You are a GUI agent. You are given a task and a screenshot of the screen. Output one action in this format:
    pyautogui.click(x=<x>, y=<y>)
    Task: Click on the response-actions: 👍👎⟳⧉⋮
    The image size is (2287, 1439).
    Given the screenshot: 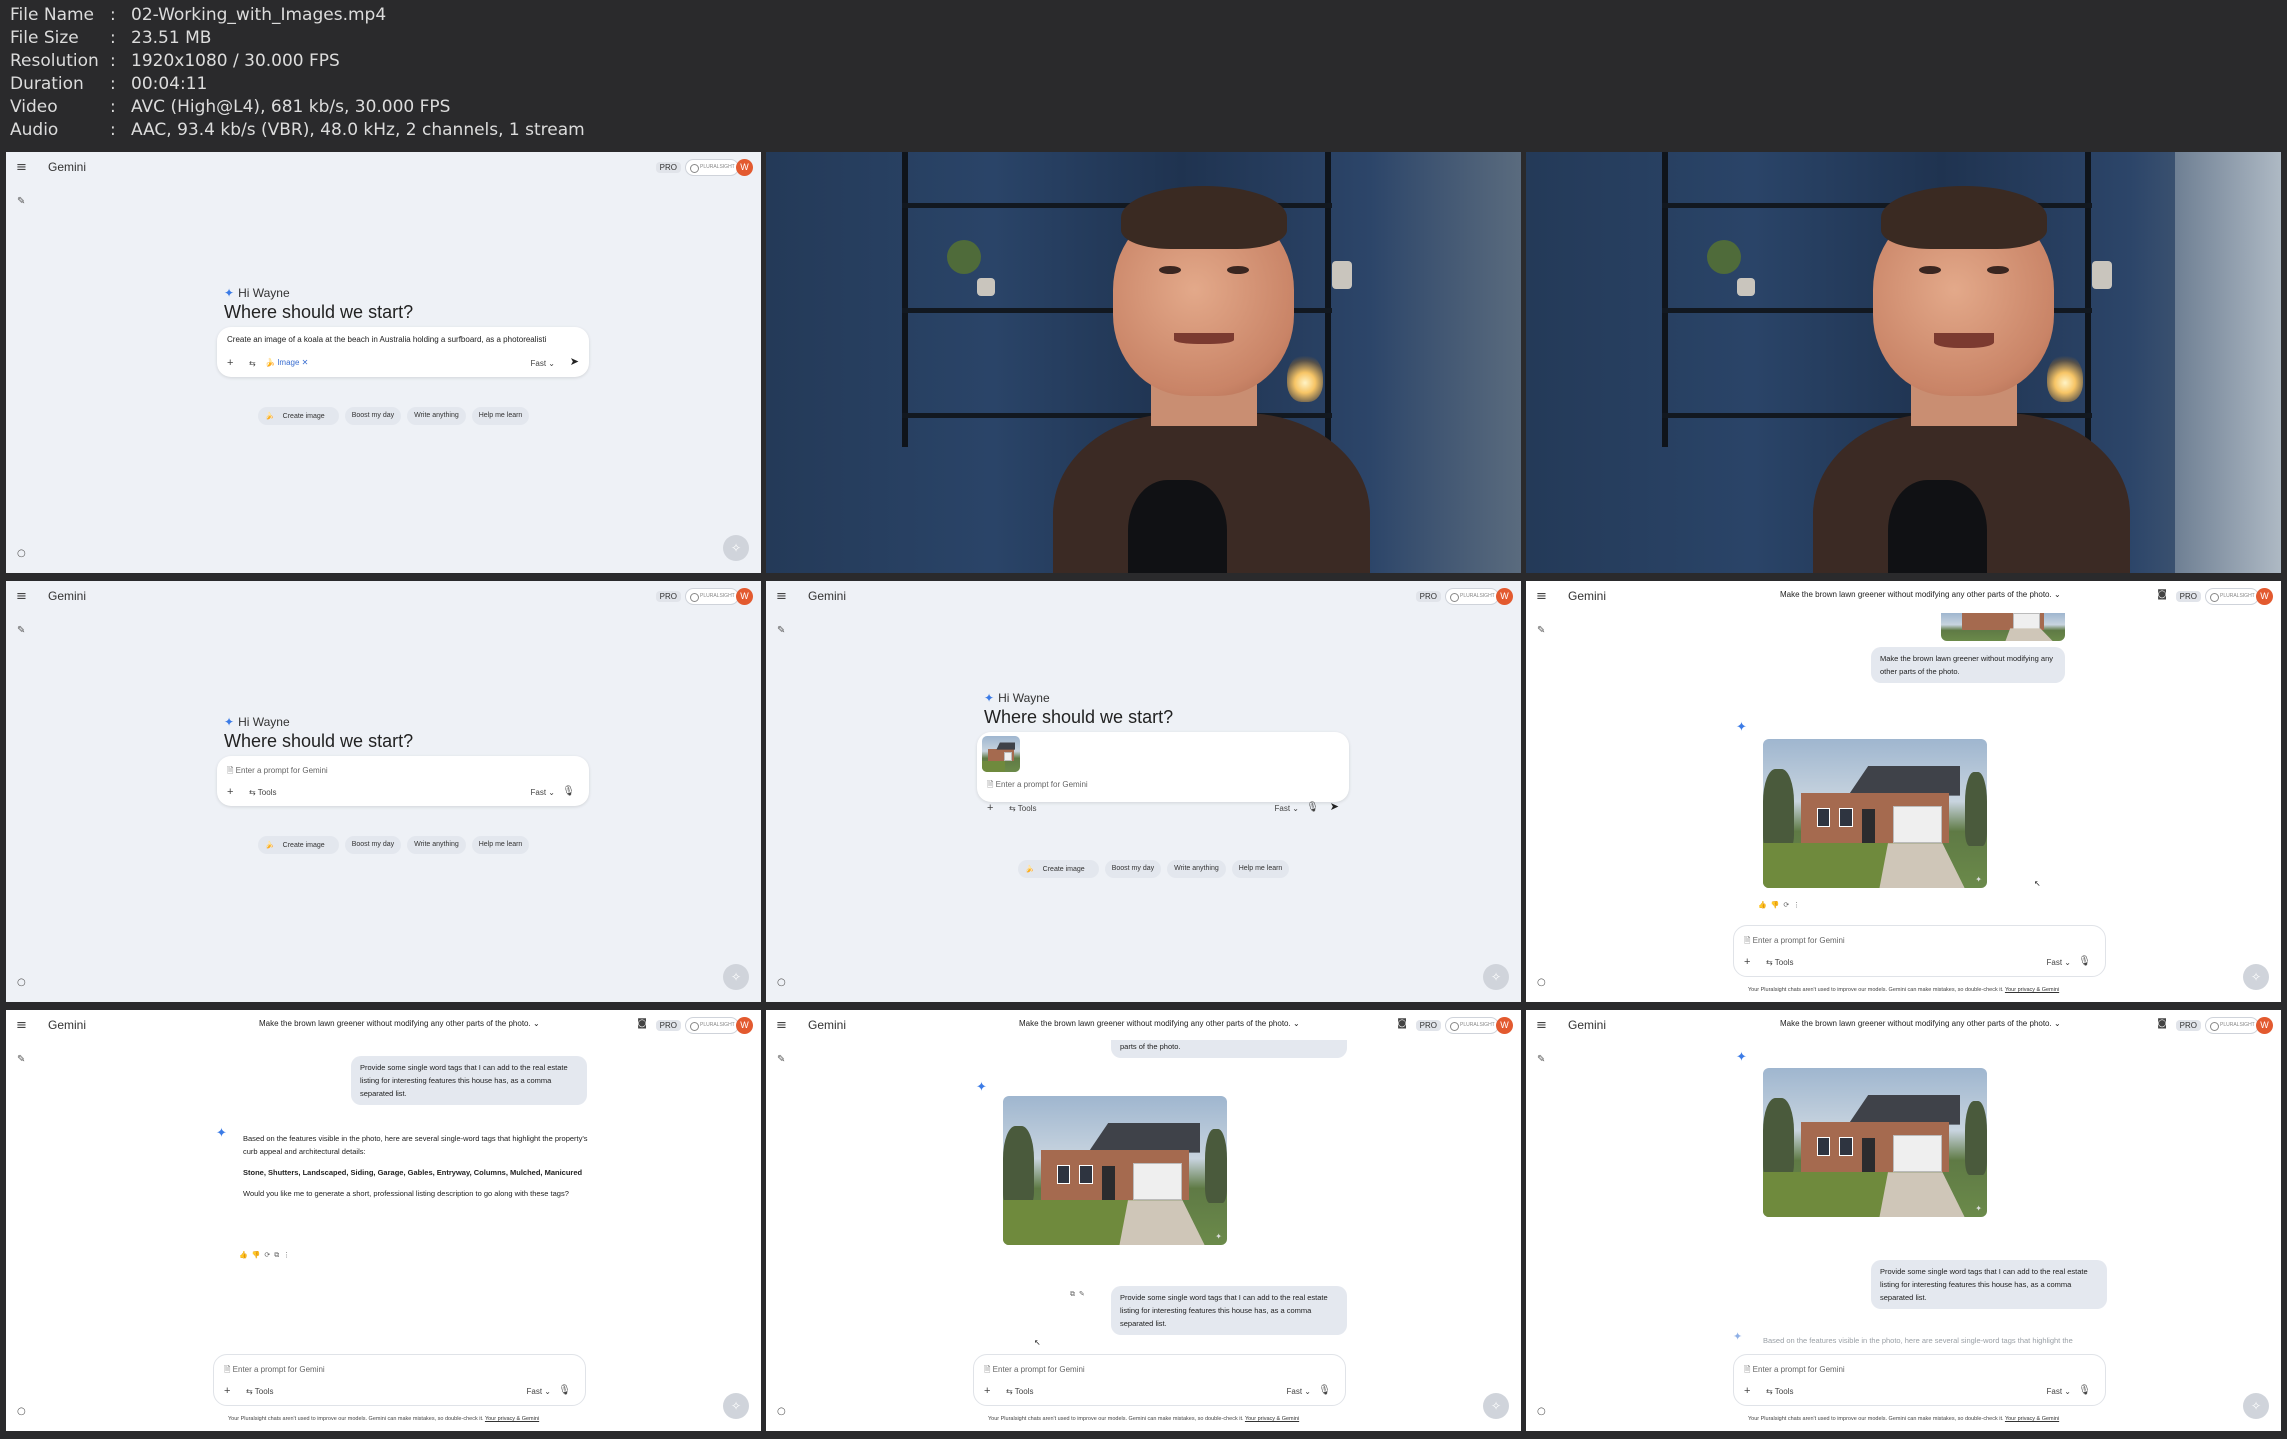 What is the action you would take?
    pyautogui.click(x=266, y=1255)
    